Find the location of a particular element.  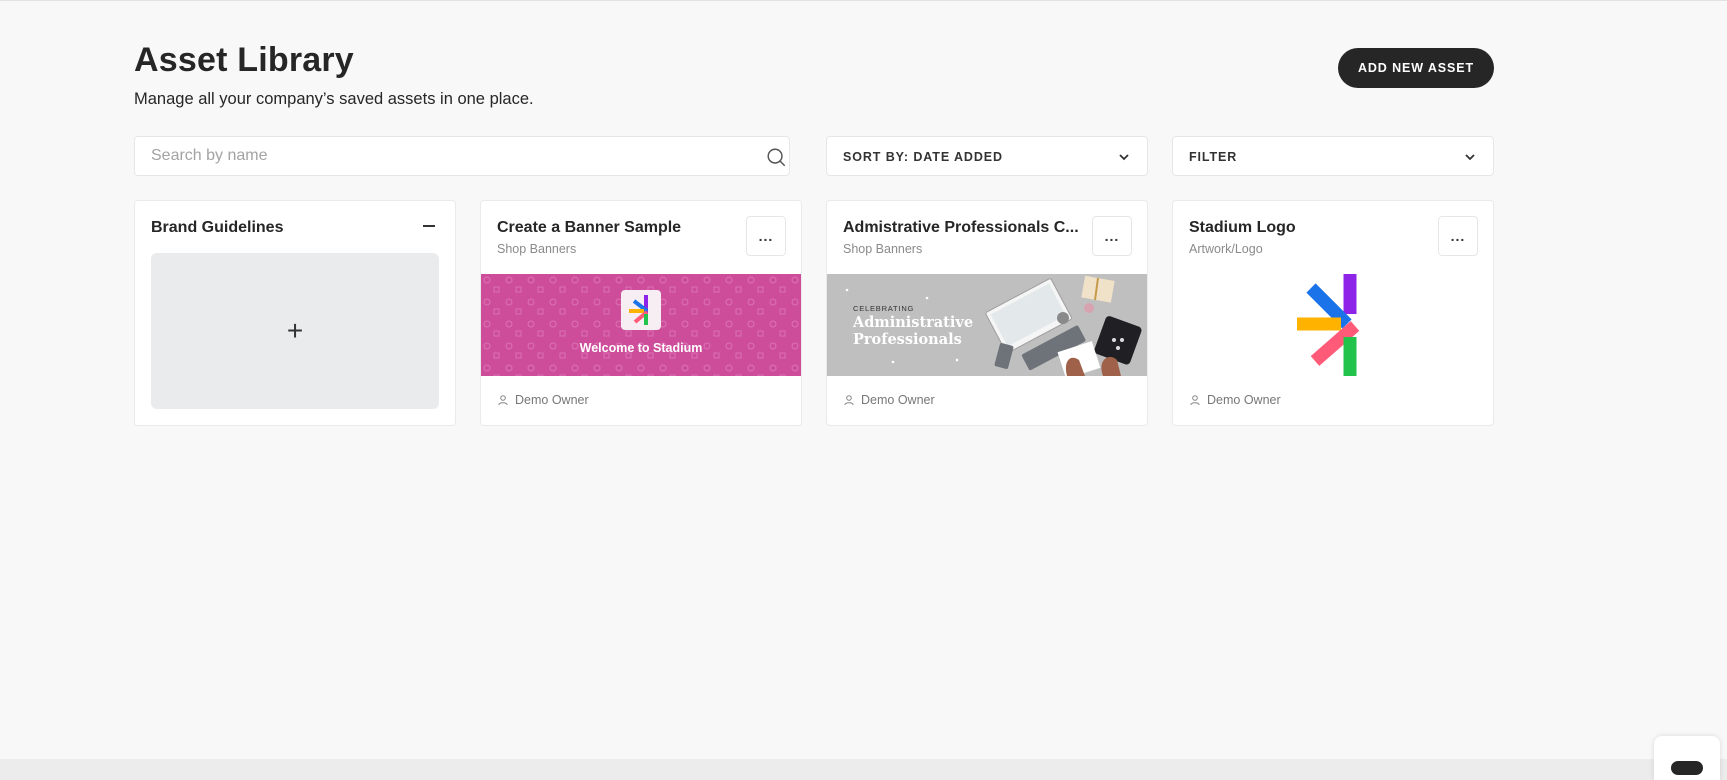

thumbnail-headline-2: Professionals is located at coordinates (907, 339).